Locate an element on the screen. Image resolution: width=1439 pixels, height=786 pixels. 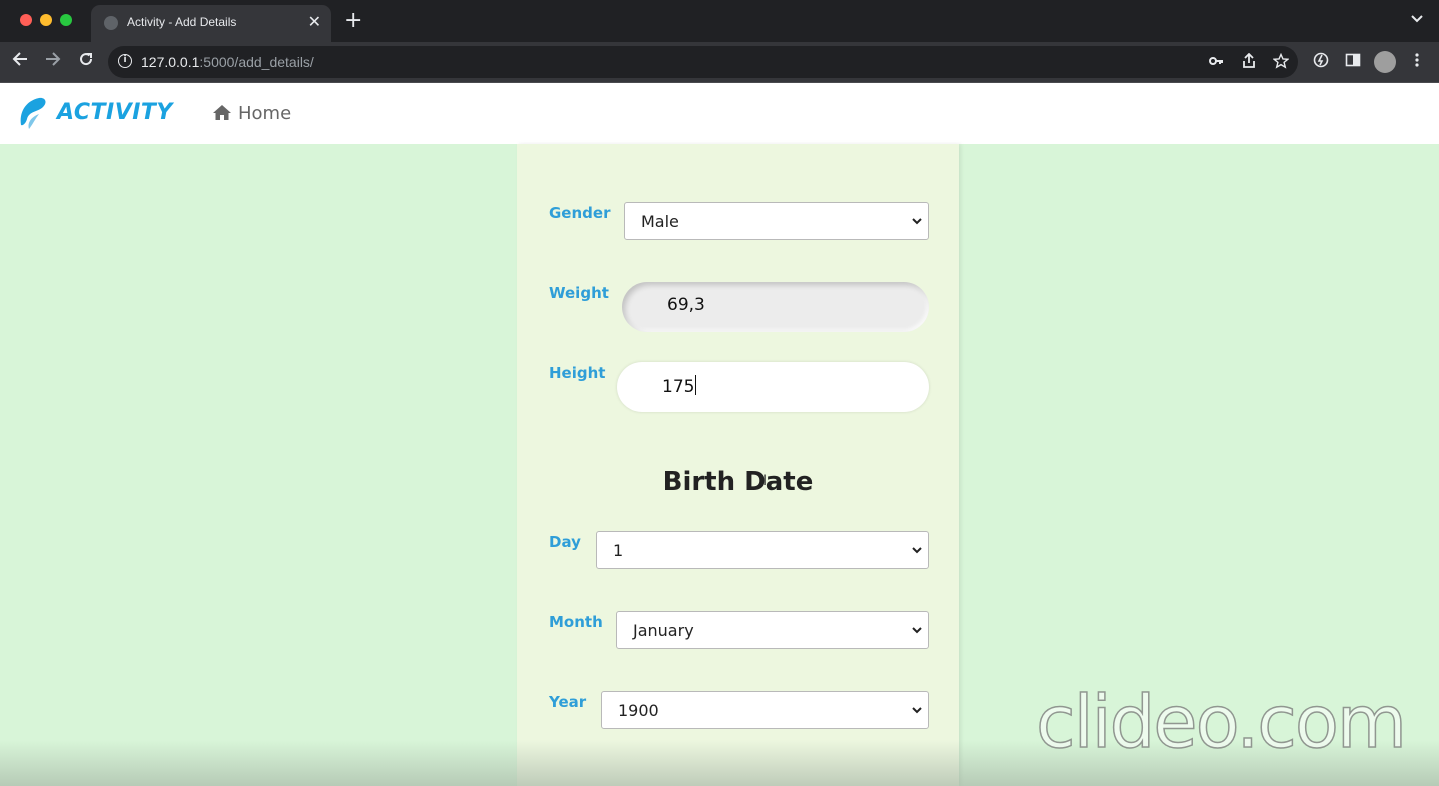
reload-button is located at coordinates (86, 61).